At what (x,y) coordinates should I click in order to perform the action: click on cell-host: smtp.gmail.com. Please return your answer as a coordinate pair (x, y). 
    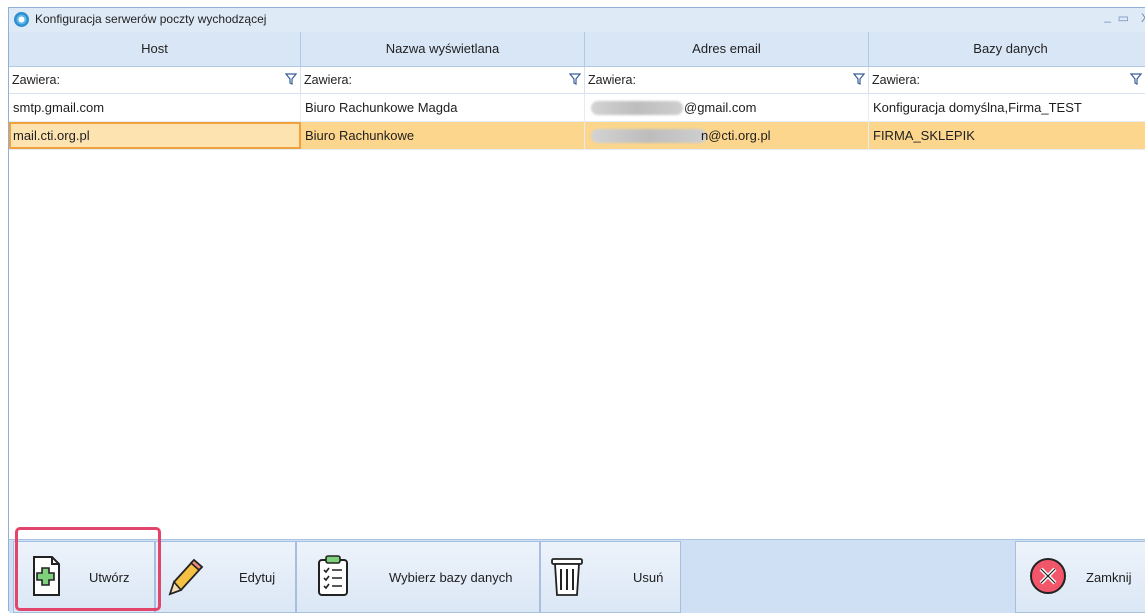
    Looking at the image, I should click on (155, 107).